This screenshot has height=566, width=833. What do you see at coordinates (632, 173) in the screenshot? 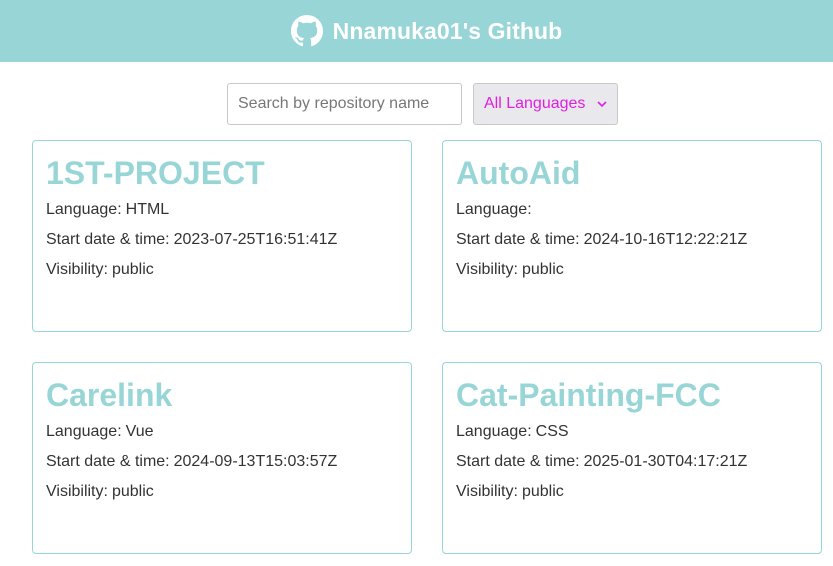
I see `repo-name: AutoAid` at bounding box center [632, 173].